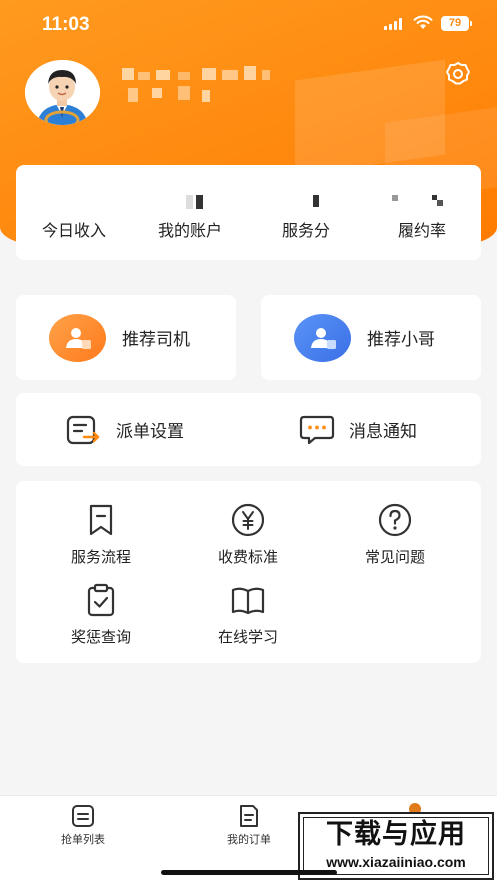 Image resolution: width=497 pixels, height=883 pixels. Describe the element at coordinates (83, 816) in the screenshot. I see `list-icon` at that location.